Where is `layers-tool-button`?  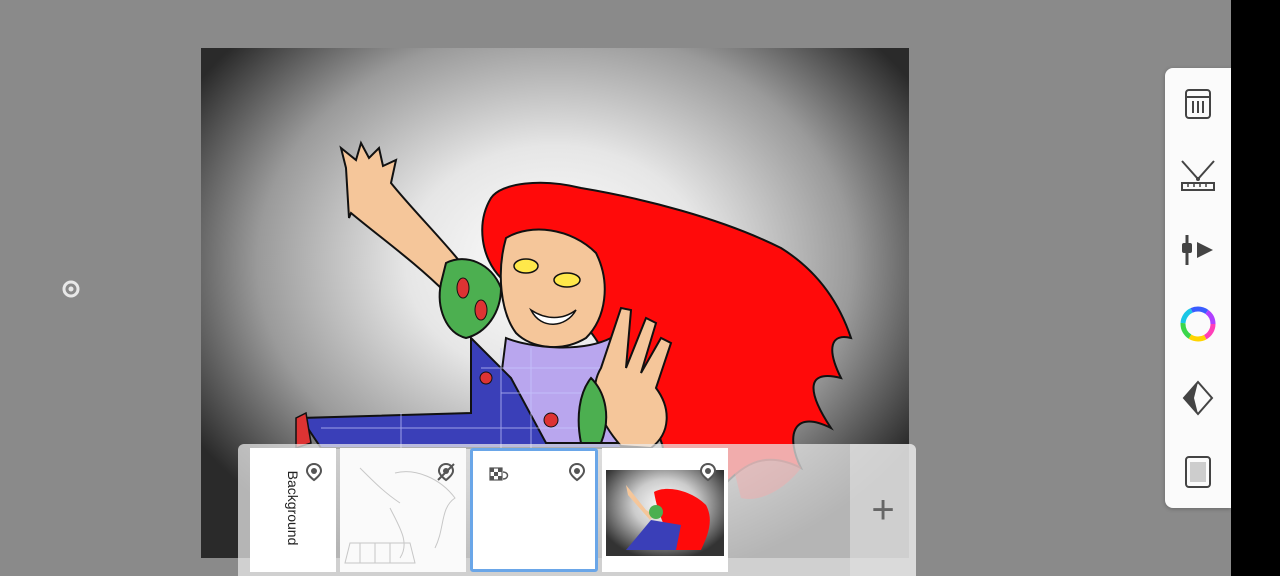 layers-tool-button is located at coordinates (1198, 104).